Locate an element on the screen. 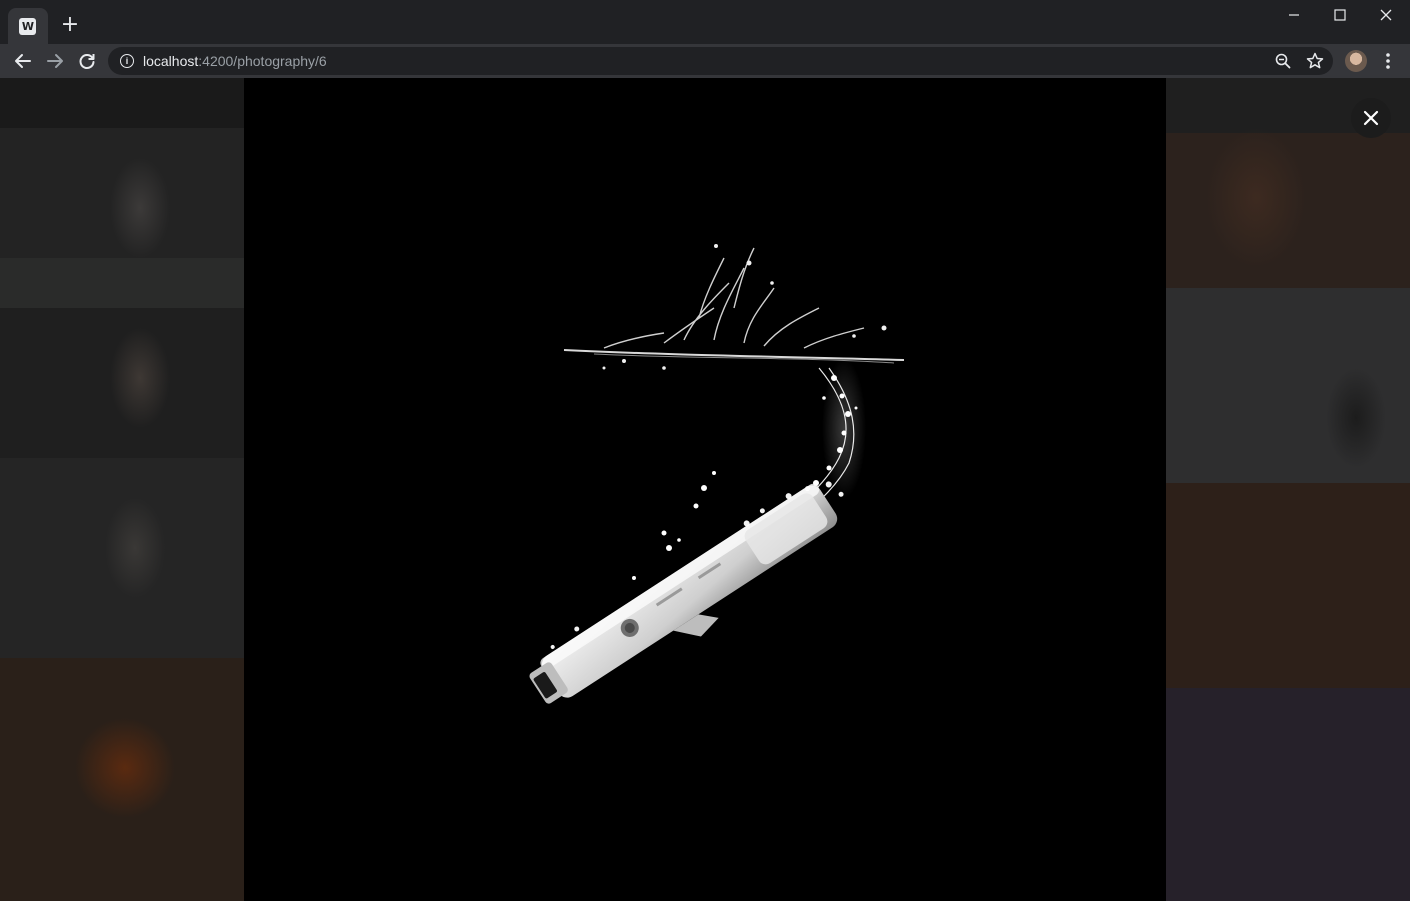 This screenshot has width=1410, height=901. url-text: localhost:4200/photography/6 is located at coordinates (235, 61).